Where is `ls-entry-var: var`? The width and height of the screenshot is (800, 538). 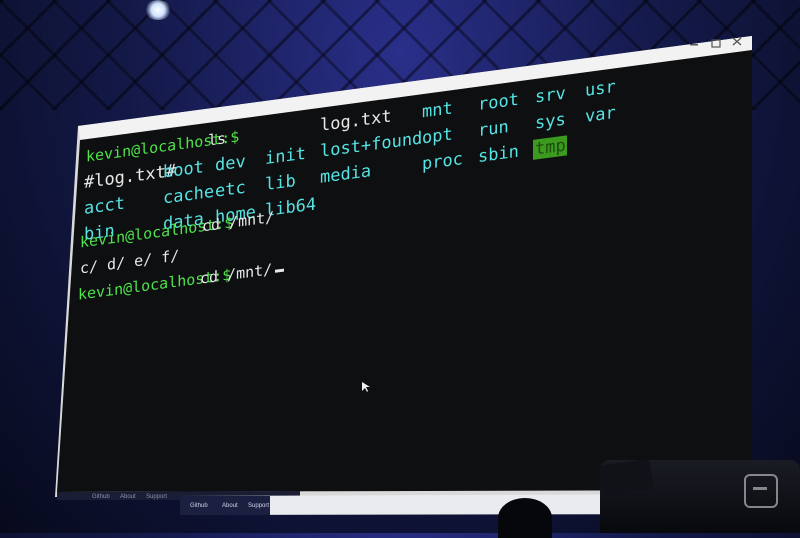 ls-entry-var: var is located at coordinates (600, 115).